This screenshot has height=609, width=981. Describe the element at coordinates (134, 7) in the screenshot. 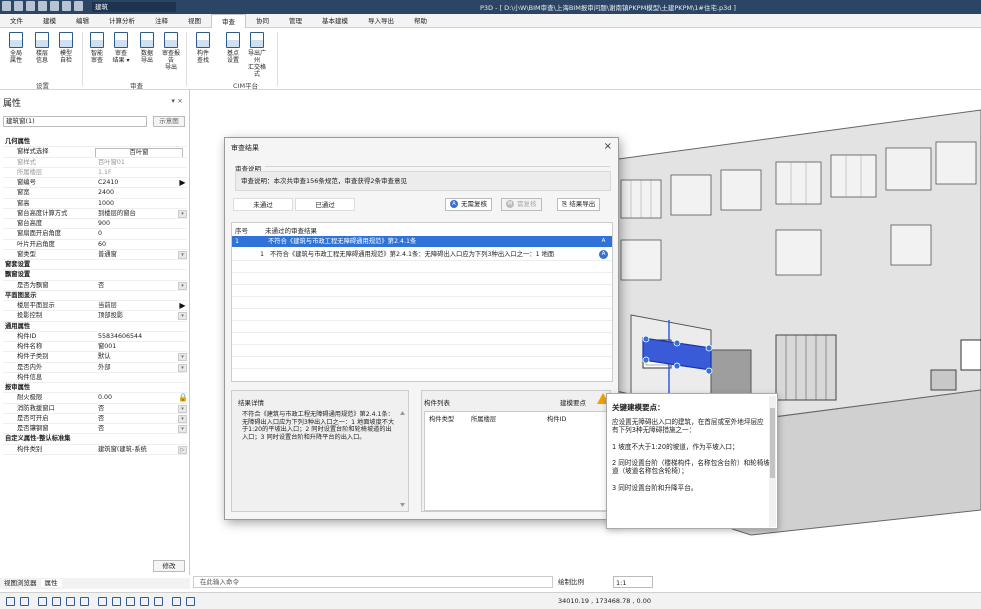

I see `discipline-combo: 建筑` at that location.